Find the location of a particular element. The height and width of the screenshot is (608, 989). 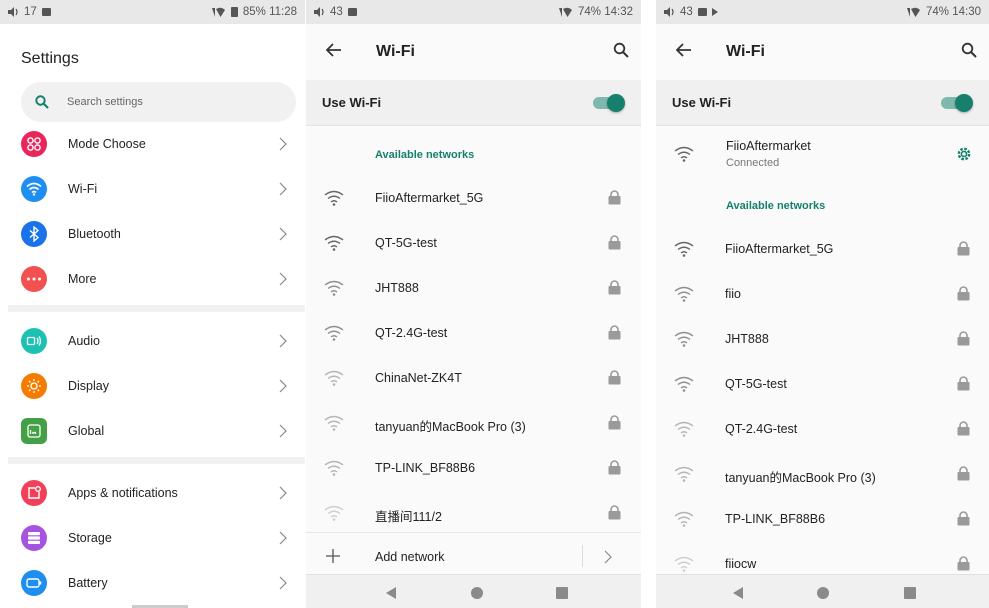

display-sun-icon is located at coordinates (34, 386).